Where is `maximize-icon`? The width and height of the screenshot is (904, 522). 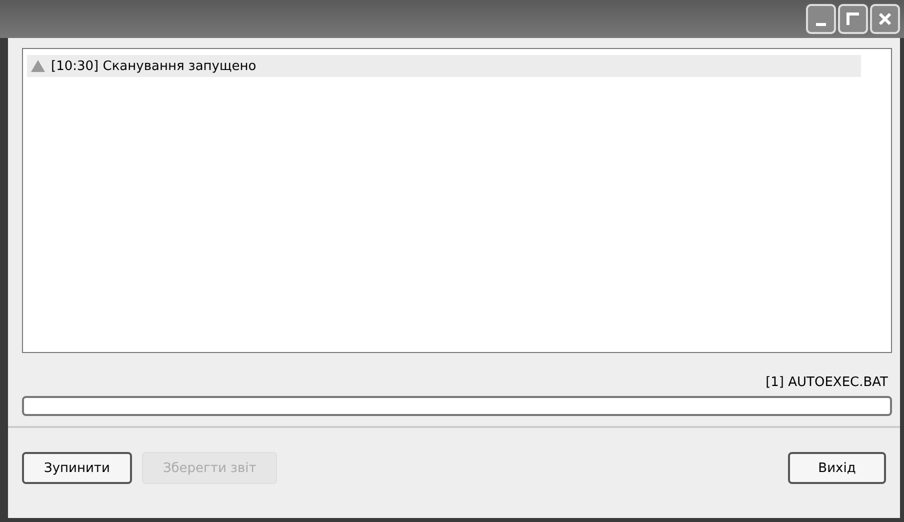 maximize-icon is located at coordinates (853, 19).